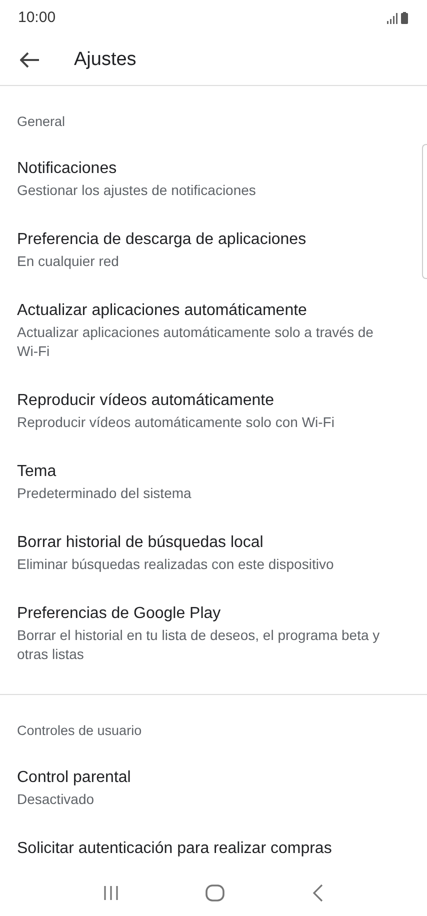  What do you see at coordinates (213, 635) in the screenshot?
I see `settings-item: Preferencias de Google Play Borrar el historial en tu lista de deseos, el programa beta y otras listas` at bounding box center [213, 635].